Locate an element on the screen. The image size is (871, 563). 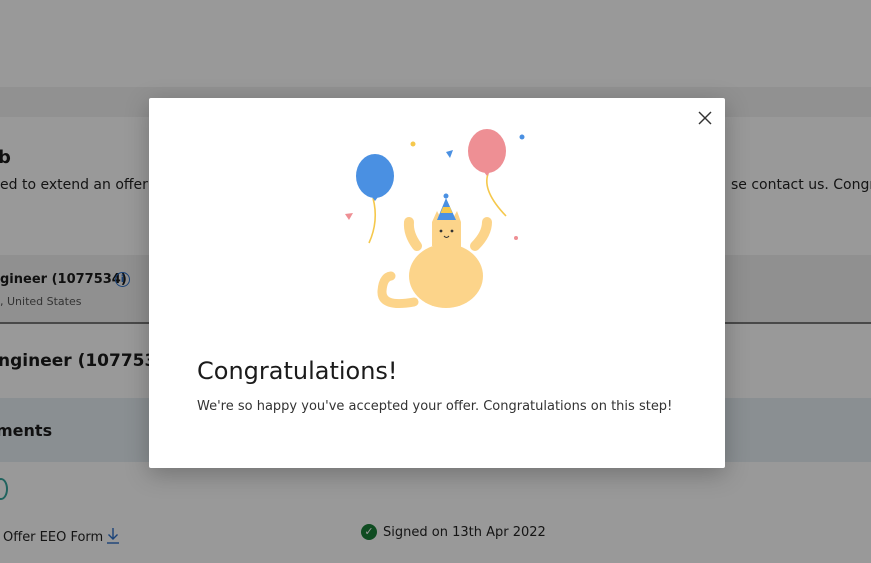
close-icon is located at coordinates (705, 118).